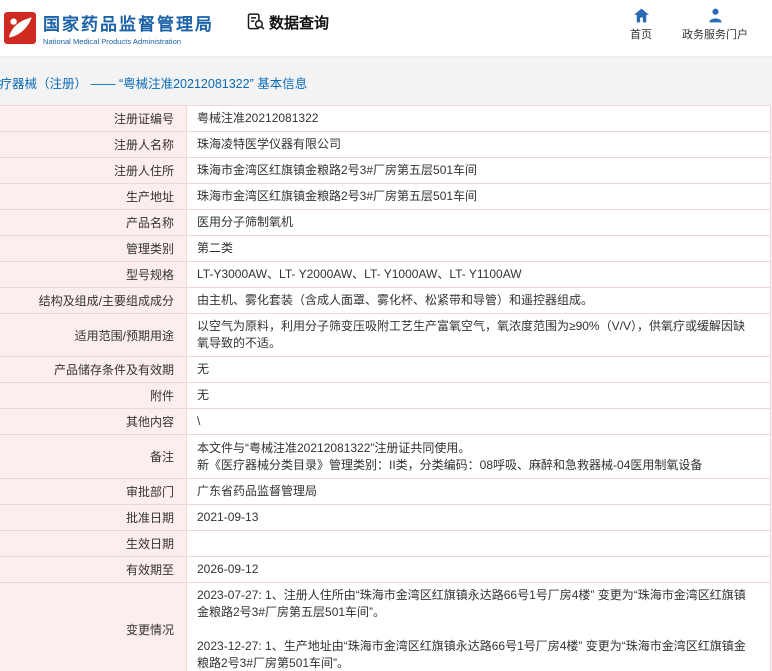 The height and width of the screenshot is (671, 772). Describe the element at coordinates (93, 300) in the screenshot. I see `row-label: 结构及组成/主要组成成分` at that location.